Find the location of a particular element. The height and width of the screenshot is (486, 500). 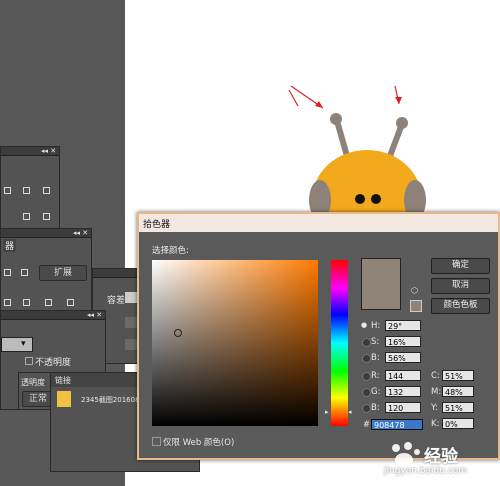

hex-label: # is located at coordinates (367, 425).